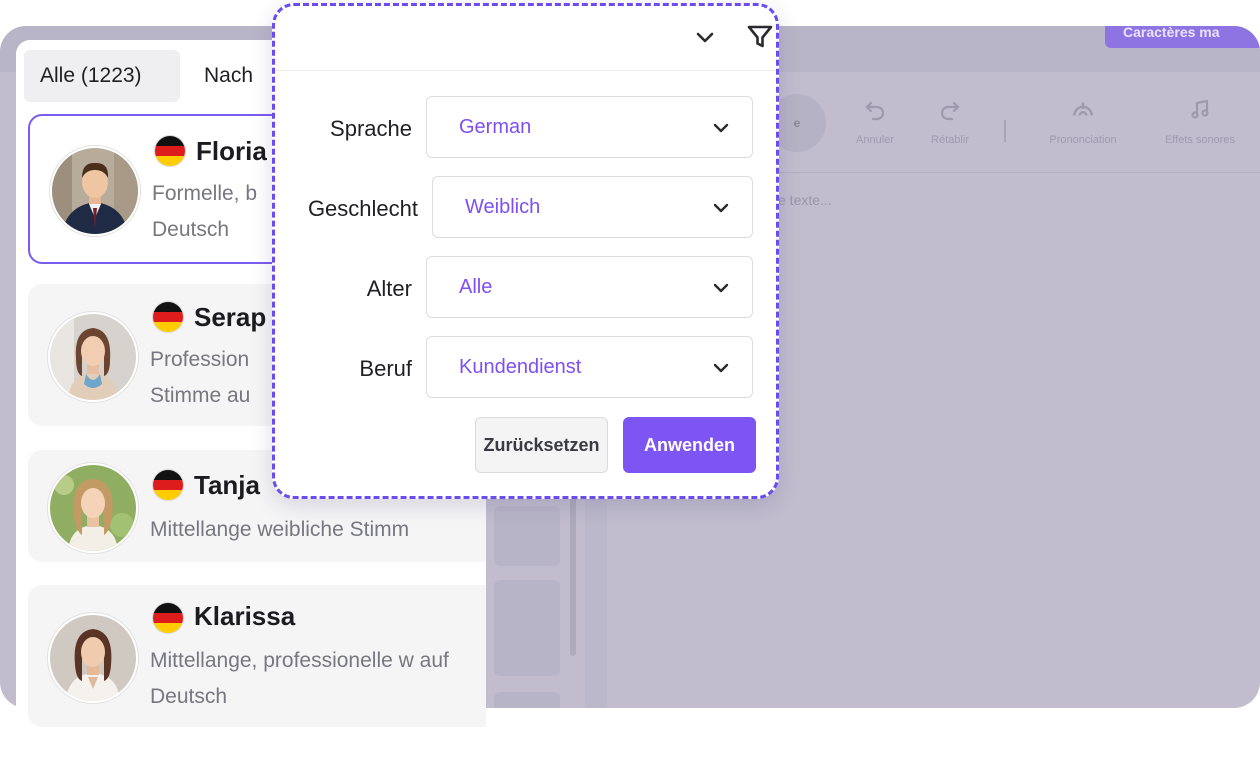 The height and width of the screenshot is (760, 1260). I want to click on gender-label: Geschlecht, so click(362, 208).